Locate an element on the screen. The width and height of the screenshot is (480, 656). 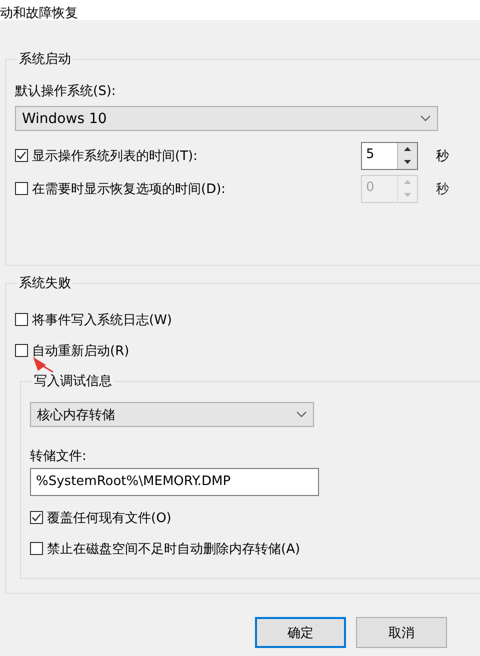
checkbox-label: 在需要时显示恢复选项的时间(D): is located at coordinates (129, 189).